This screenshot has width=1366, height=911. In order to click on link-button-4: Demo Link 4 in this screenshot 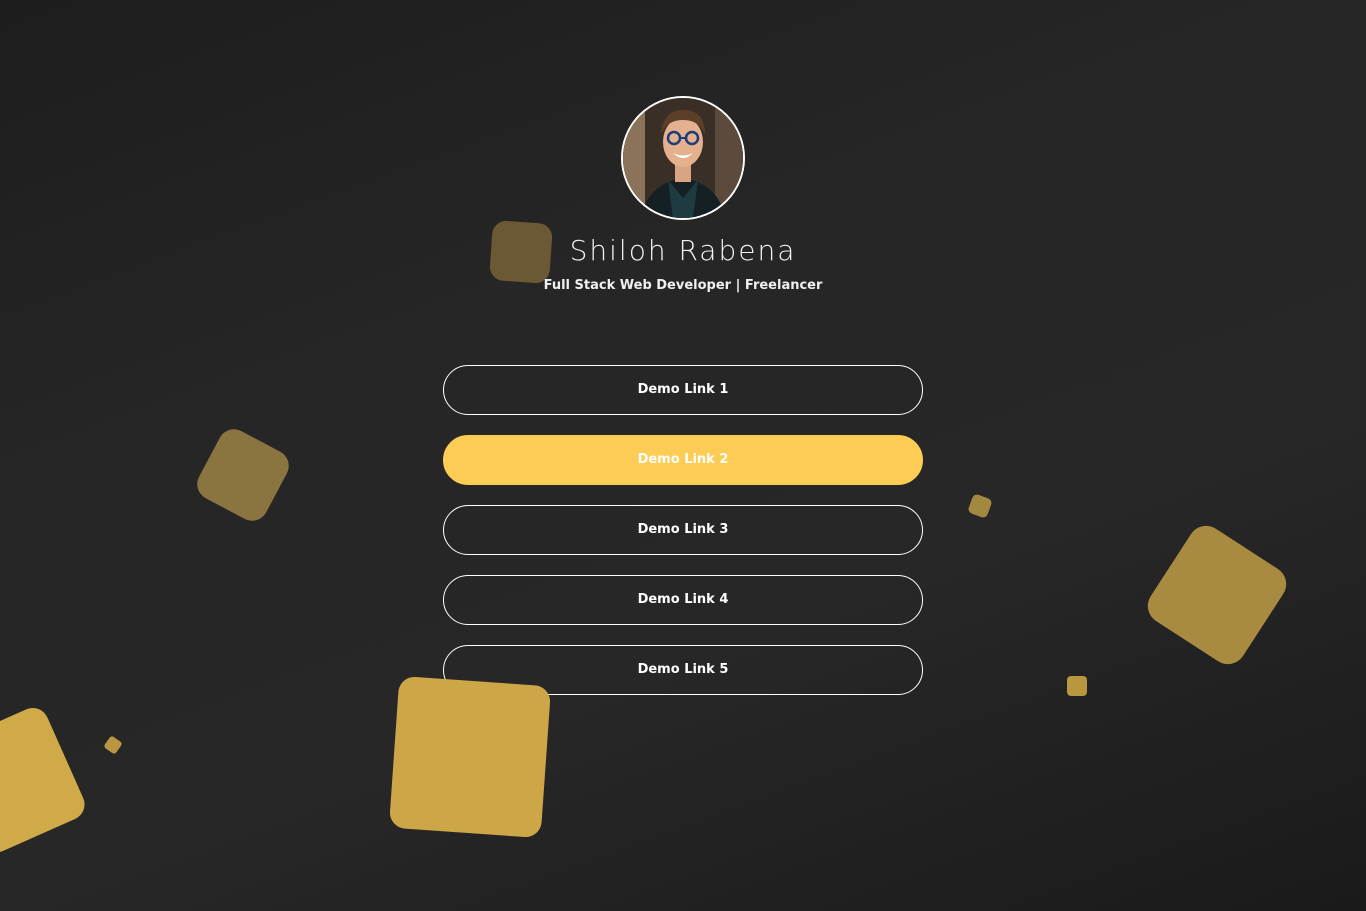, I will do `click(683, 600)`.